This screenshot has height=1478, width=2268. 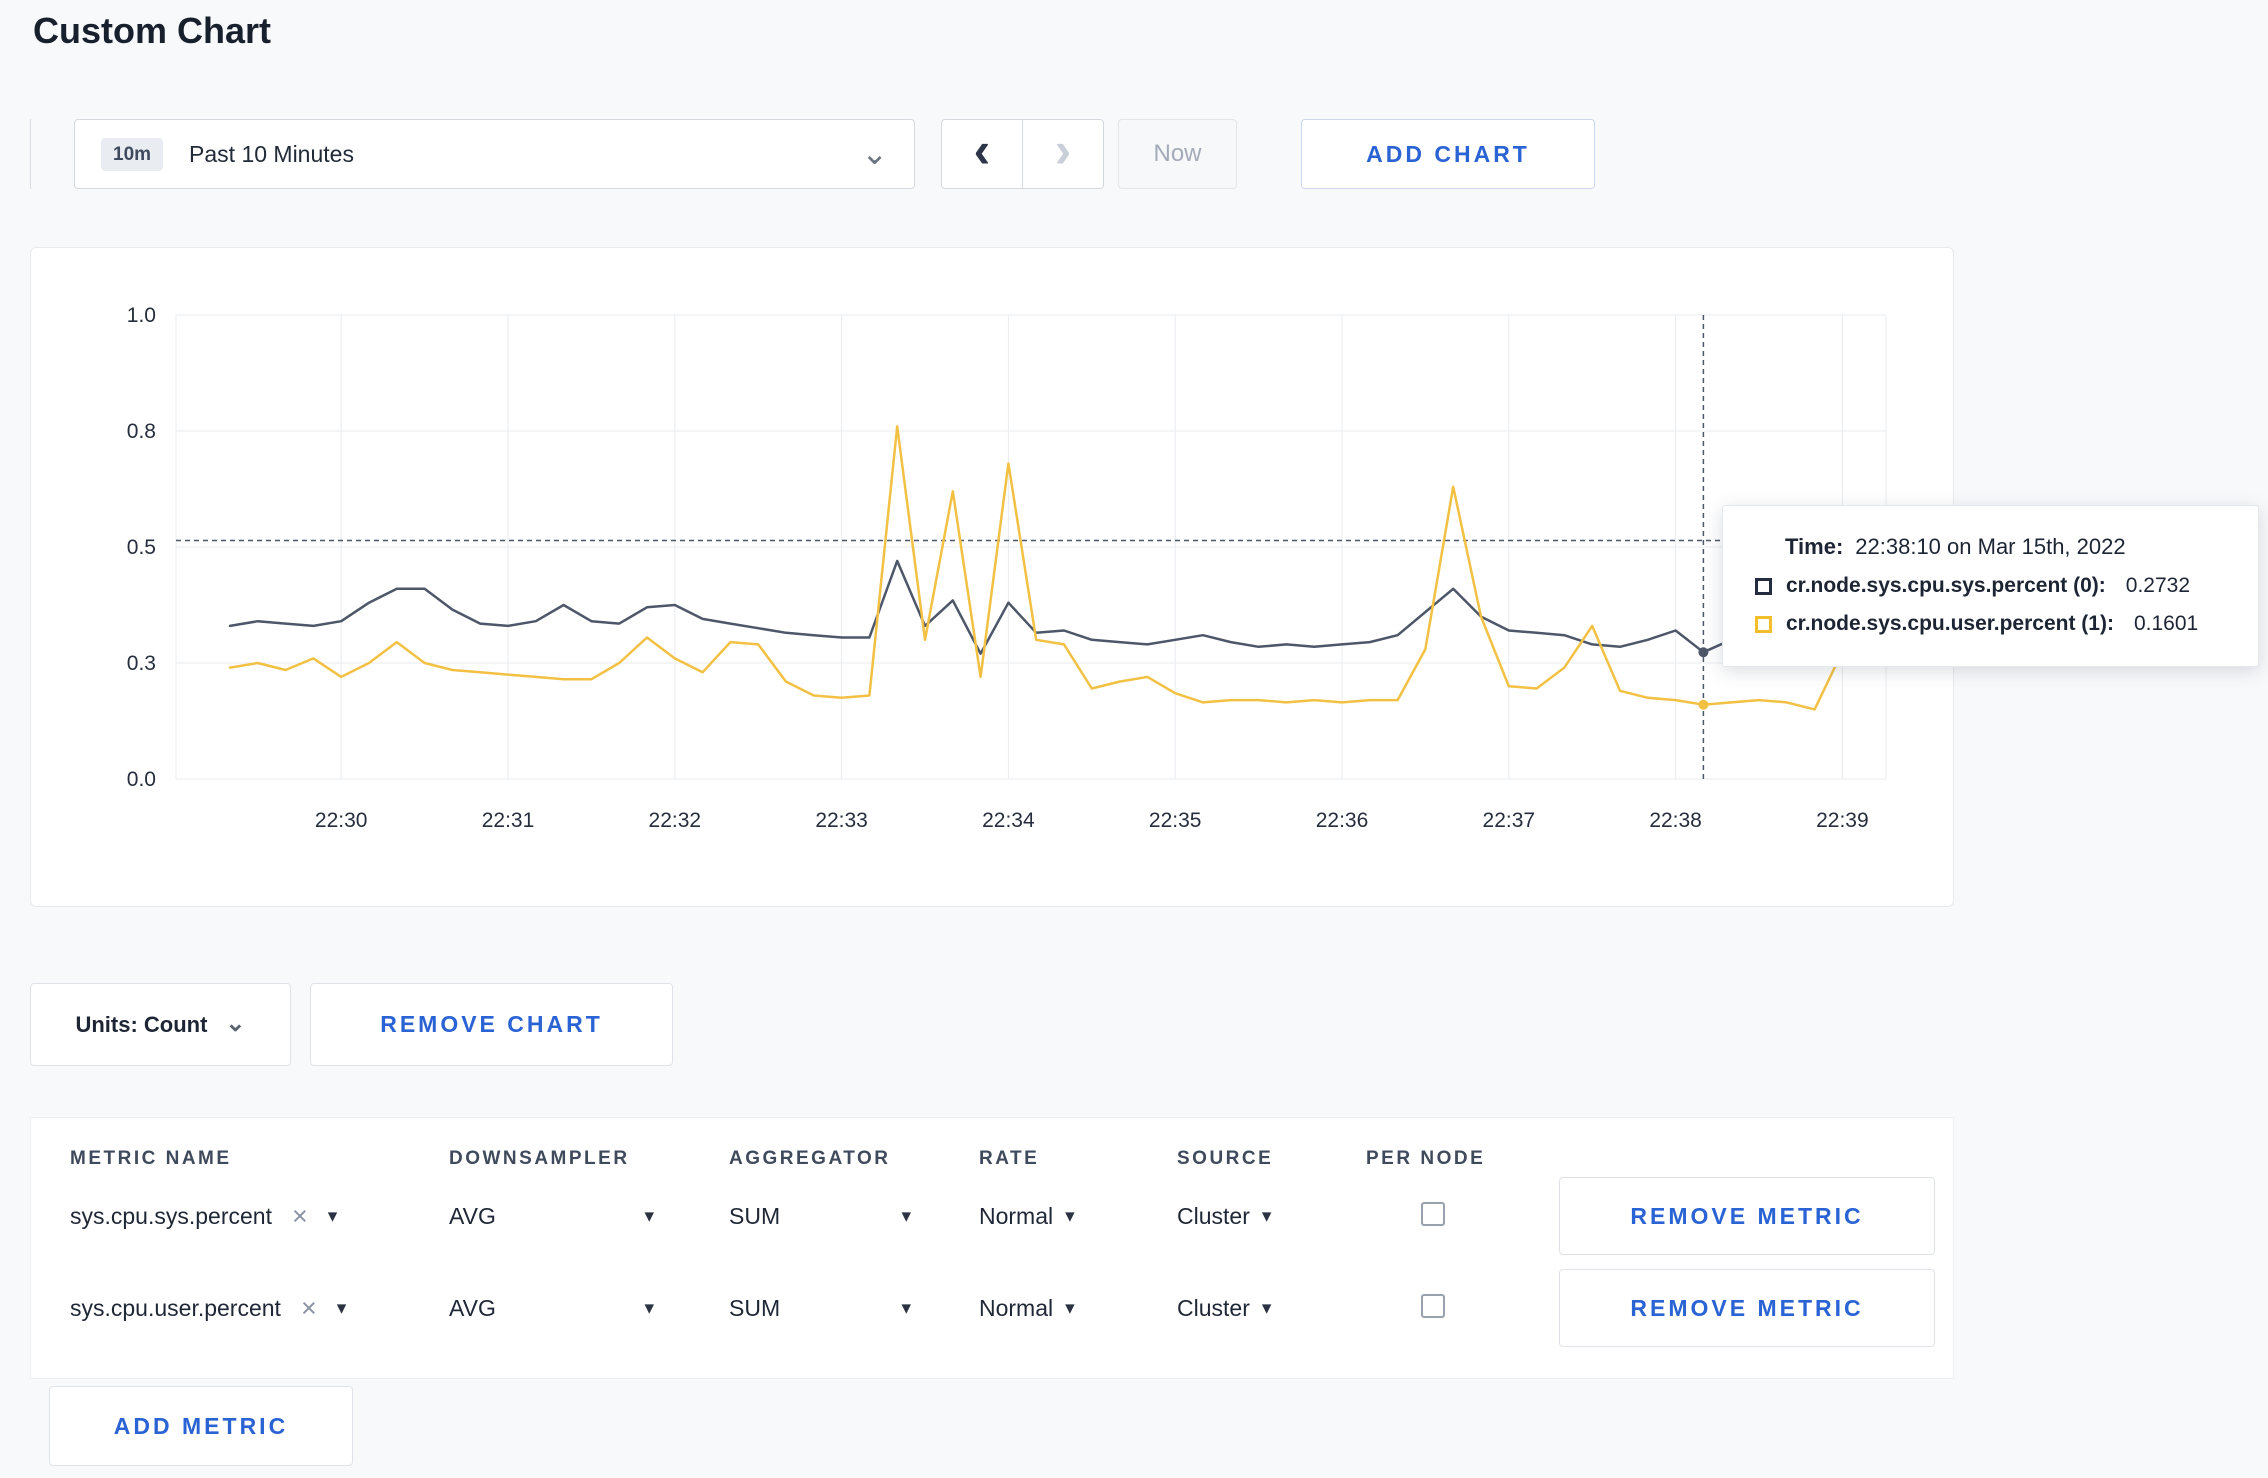 What do you see at coordinates (171, 1215) in the screenshot?
I see `metric-name-label: sys.cpu.sys.percent` at bounding box center [171, 1215].